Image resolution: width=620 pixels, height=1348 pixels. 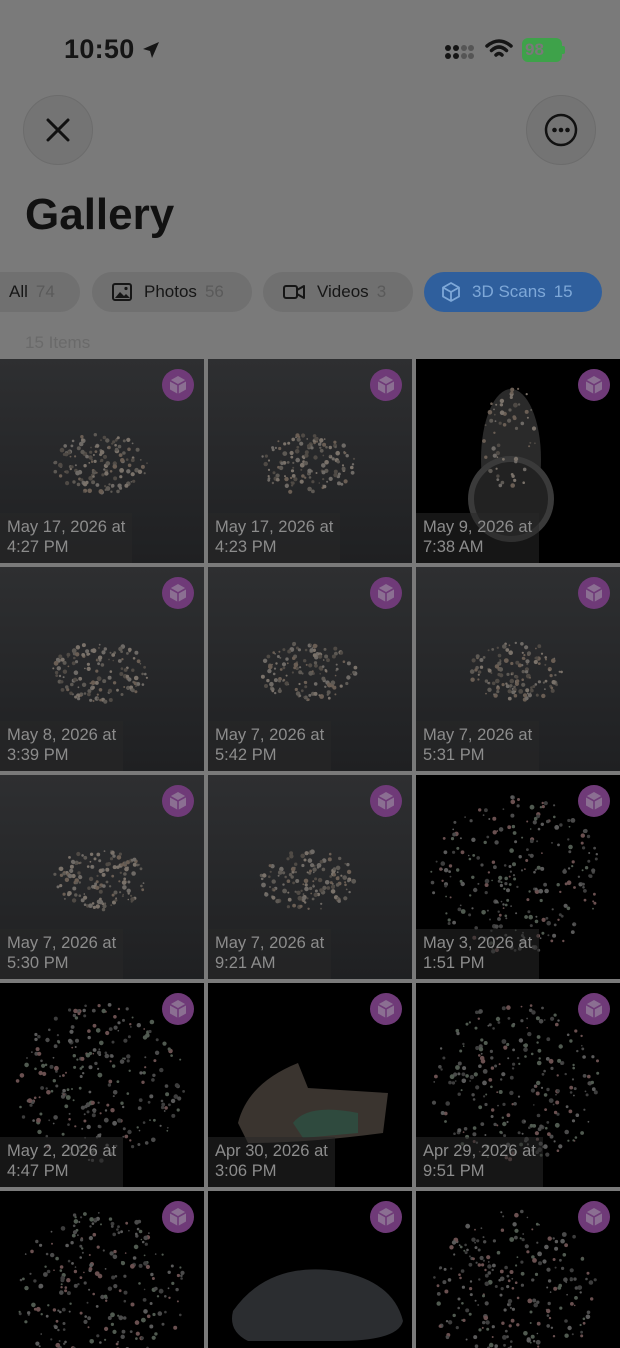 I want to click on scan-time: 4:27 PM, so click(x=38, y=547).